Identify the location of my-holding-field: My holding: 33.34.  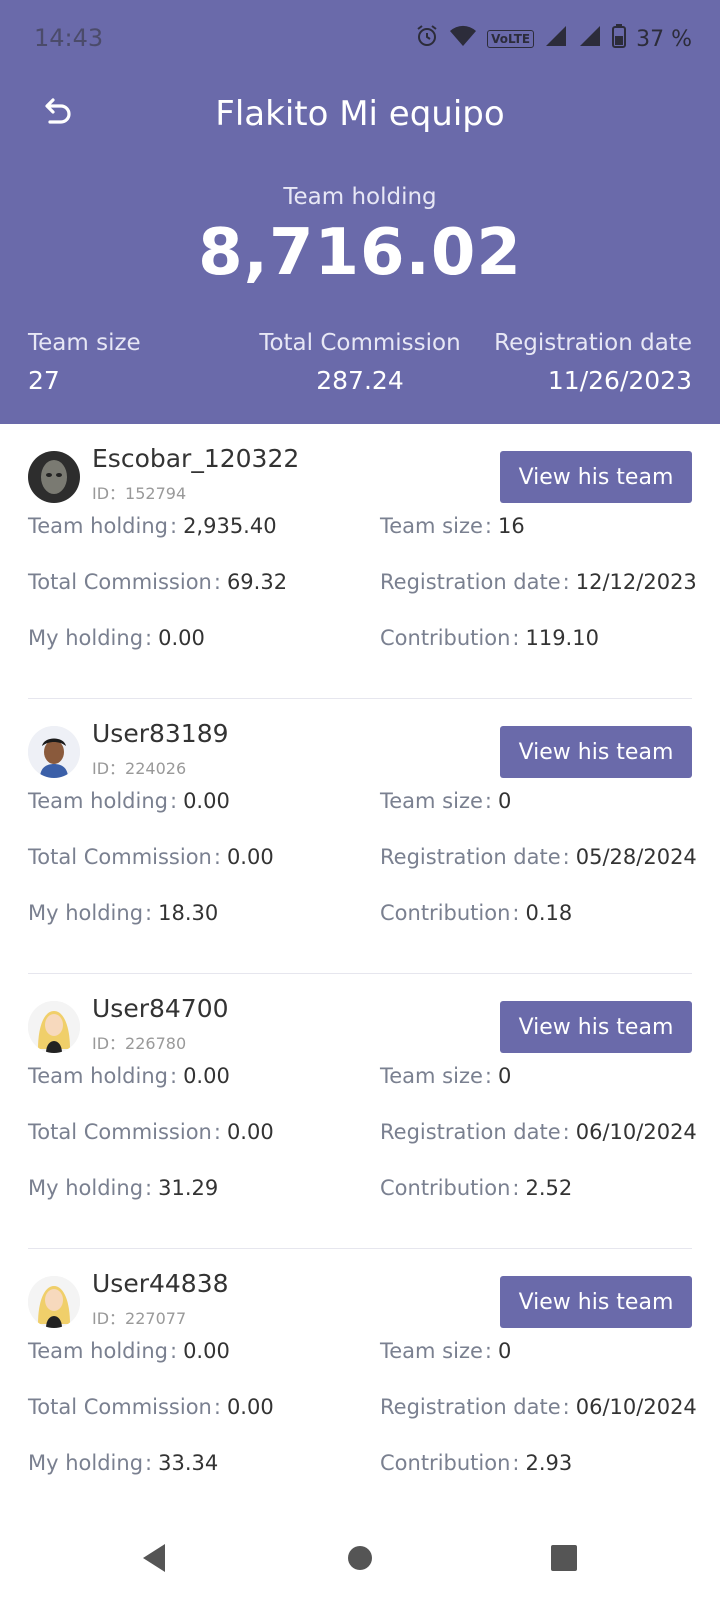
(123, 1463).